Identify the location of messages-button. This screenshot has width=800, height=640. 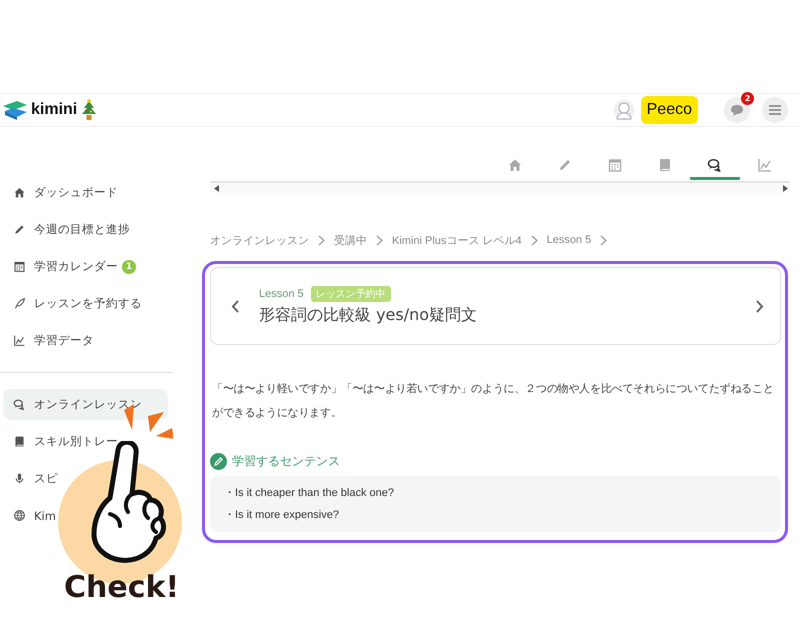
(737, 110).